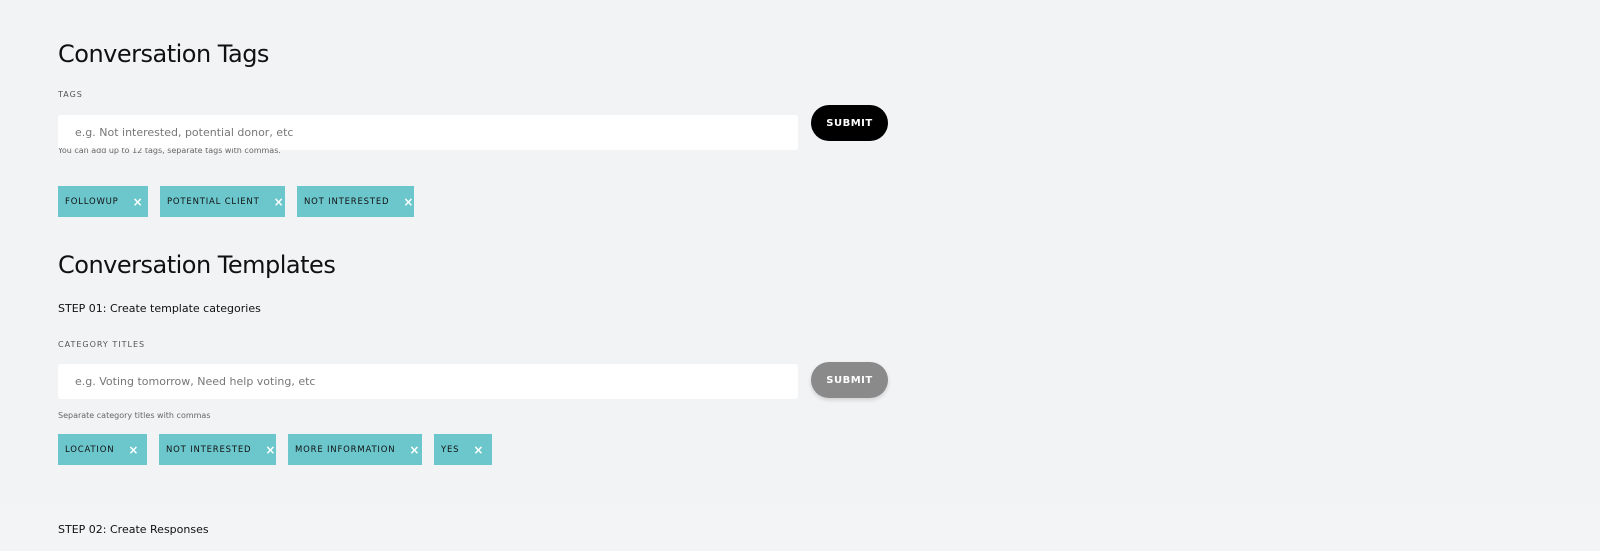  I want to click on tag-chip-label: FOLLOWUP, so click(92, 201).